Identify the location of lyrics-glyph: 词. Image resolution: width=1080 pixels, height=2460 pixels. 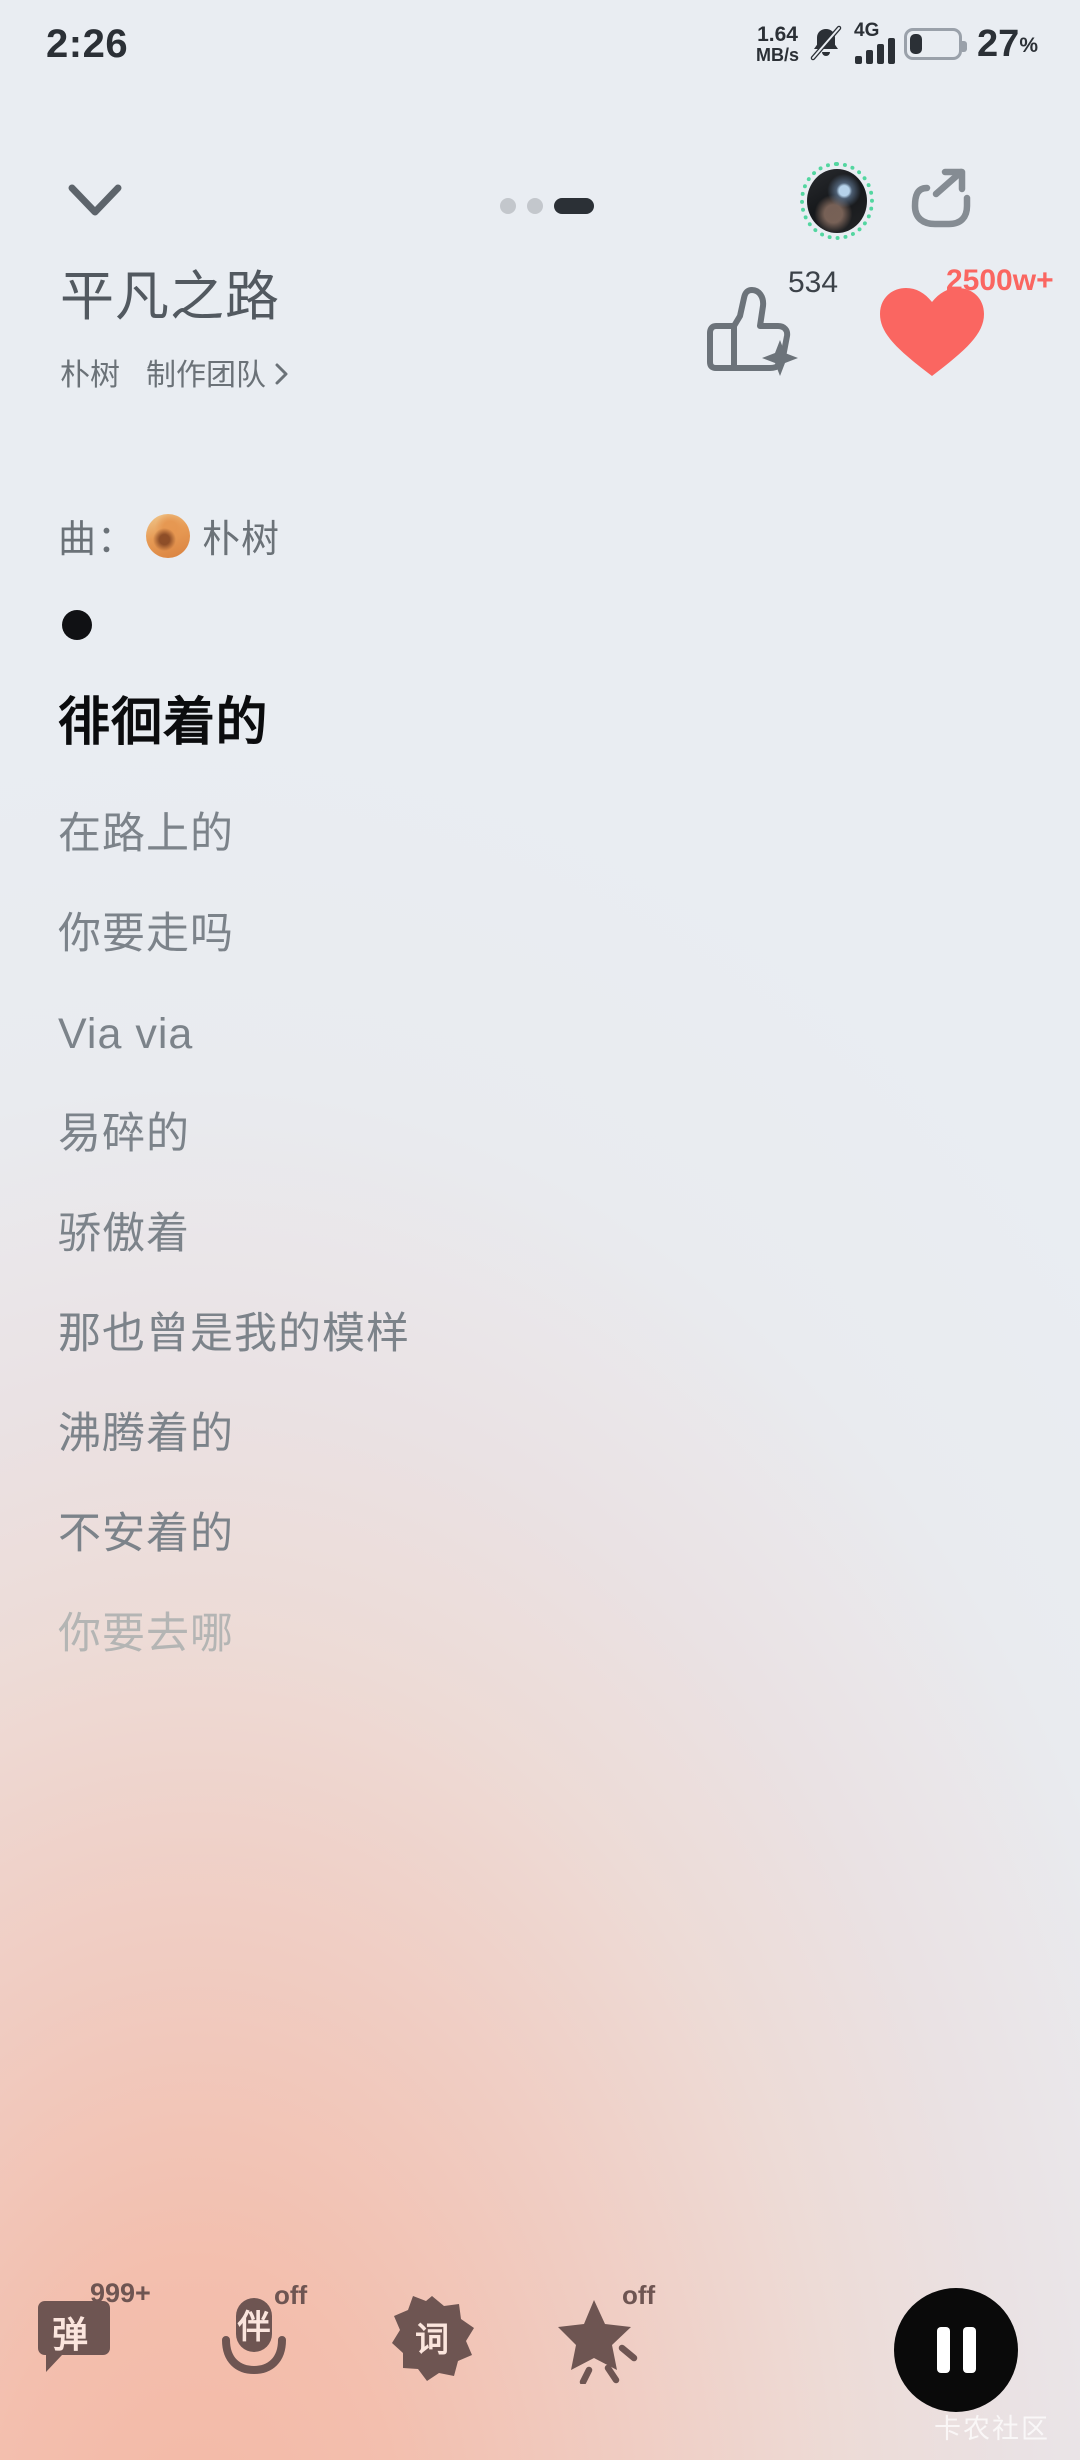
(432, 2339).